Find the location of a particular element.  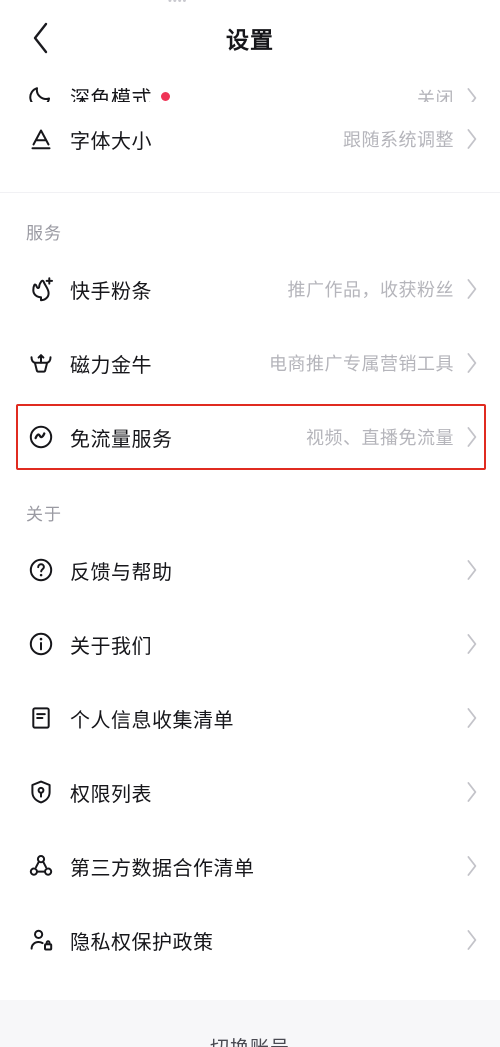

row-left-cili-jinniu: 磁力金牛 is located at coordinates (89, 363).